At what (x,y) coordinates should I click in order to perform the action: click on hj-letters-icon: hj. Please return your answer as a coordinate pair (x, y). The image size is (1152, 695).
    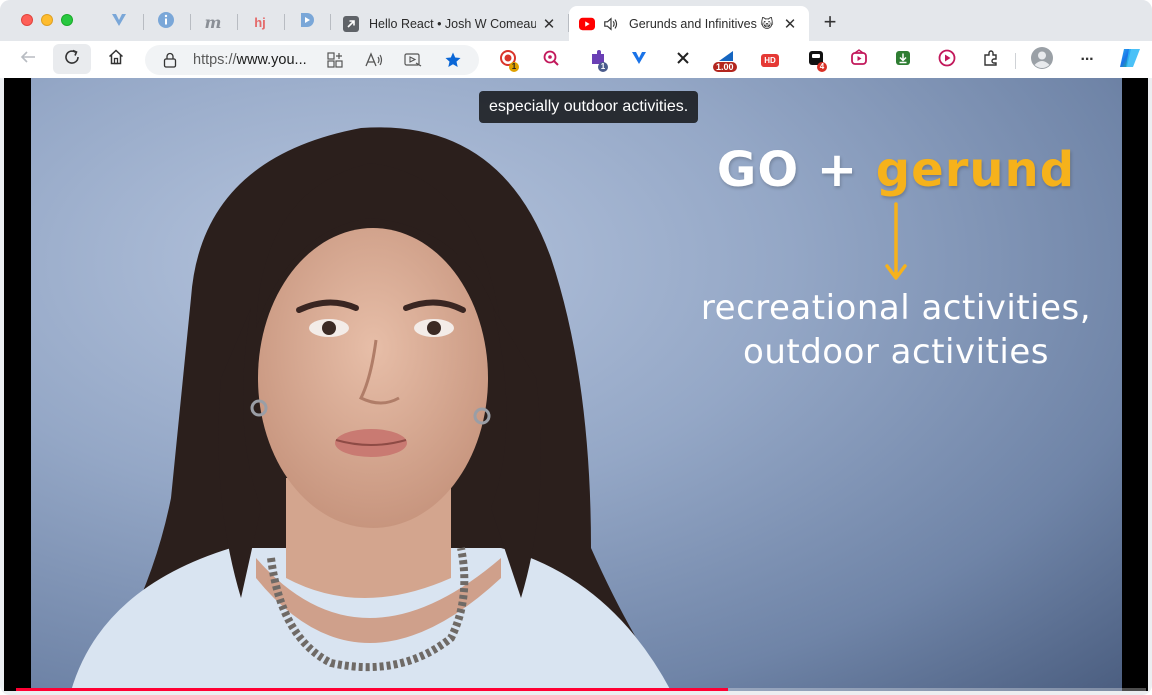
    Looking at the image, I should click on (260, 22).